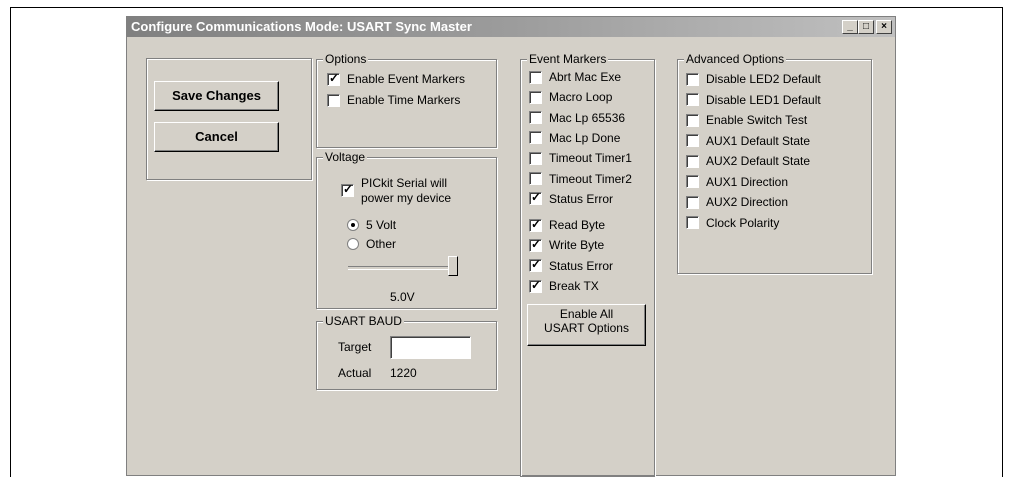  I want to click on advanced-option-label: AUX1 Direction, so click(747, 181).